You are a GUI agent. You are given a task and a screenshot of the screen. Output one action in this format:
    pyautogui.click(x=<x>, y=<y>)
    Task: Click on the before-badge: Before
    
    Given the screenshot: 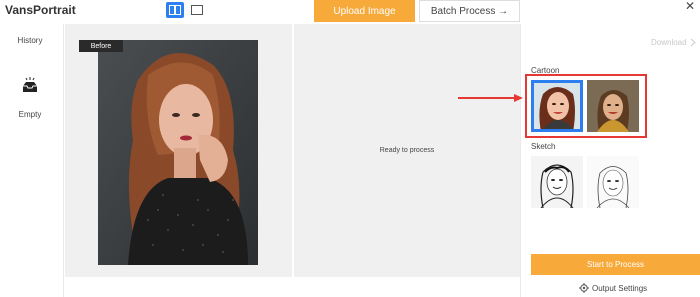 What is the action you would take?
    pyautogui.click(x=101, y=46)
    